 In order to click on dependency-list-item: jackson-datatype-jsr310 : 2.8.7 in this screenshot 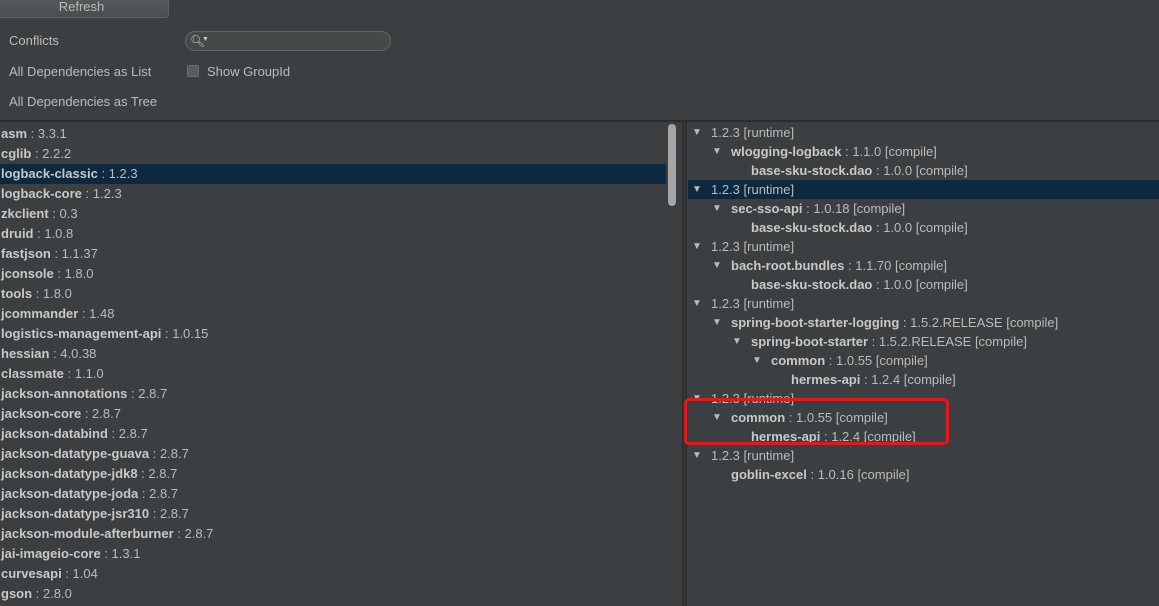, I will do `click(333, 514)`.